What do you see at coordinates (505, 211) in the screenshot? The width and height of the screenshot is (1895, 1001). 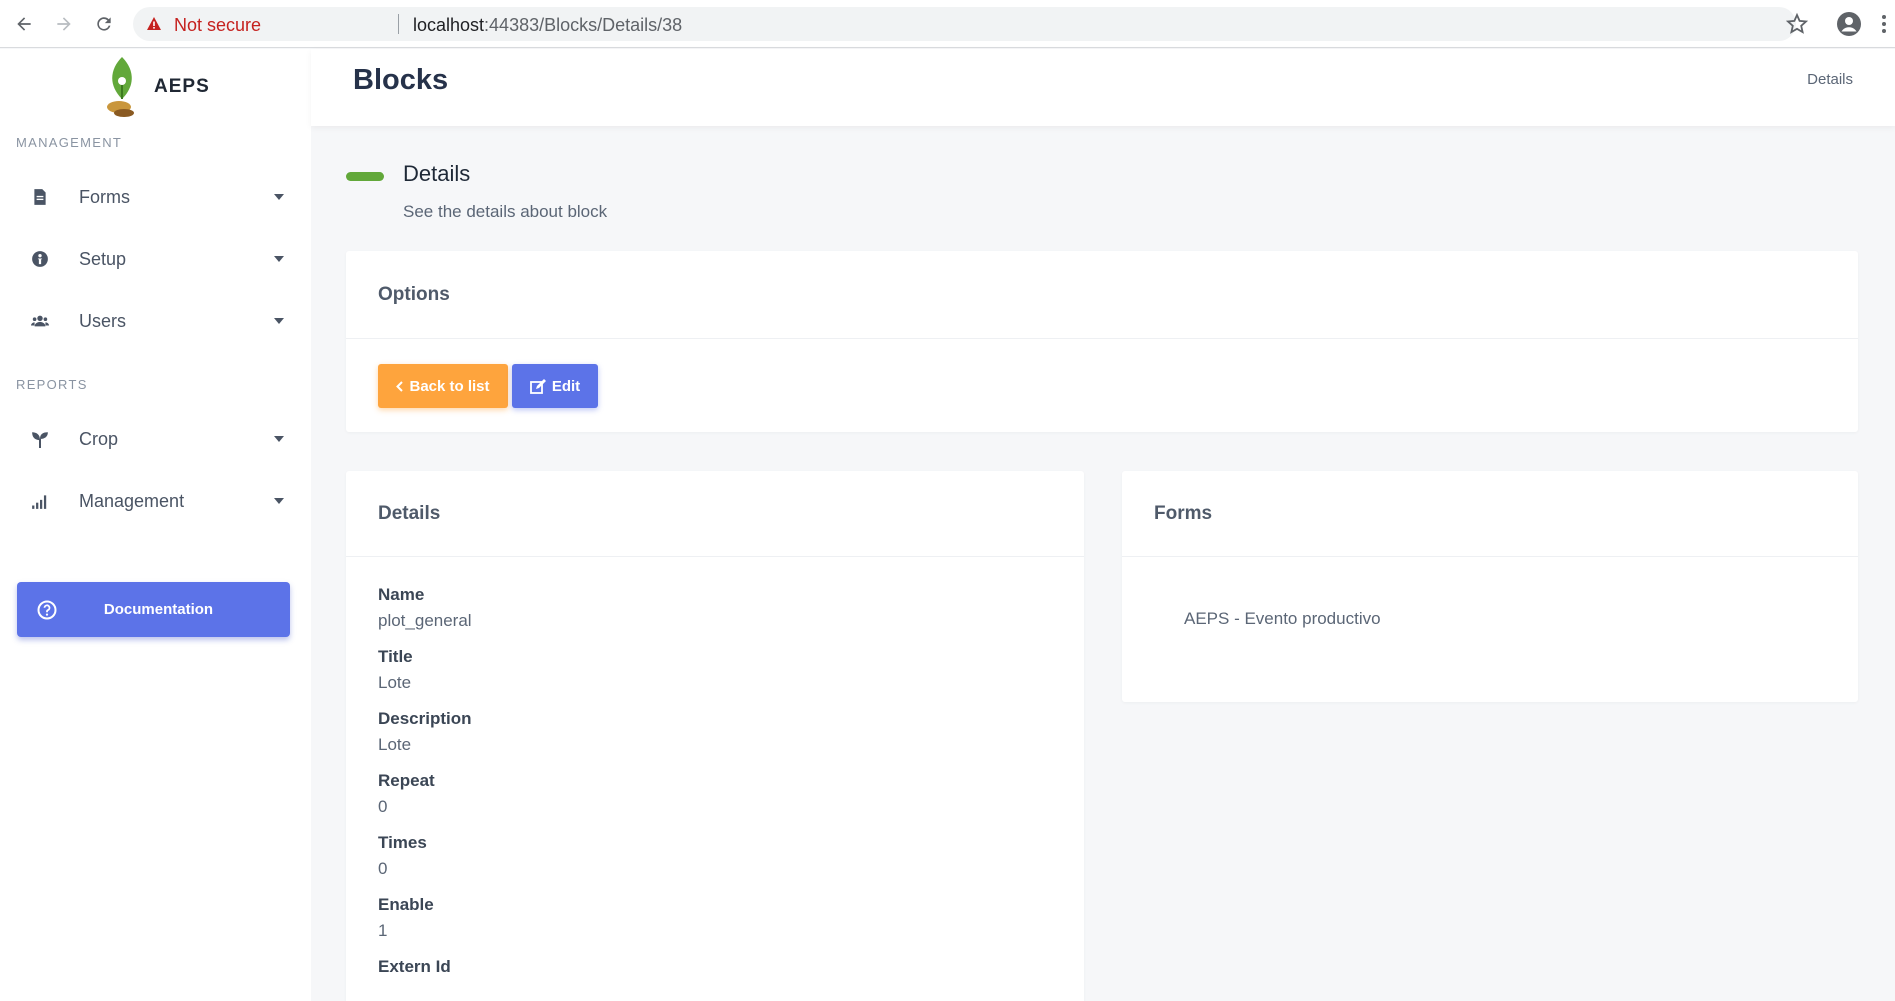 I see `section-subtitle: See the details about block` at bounding box center [505, 211].